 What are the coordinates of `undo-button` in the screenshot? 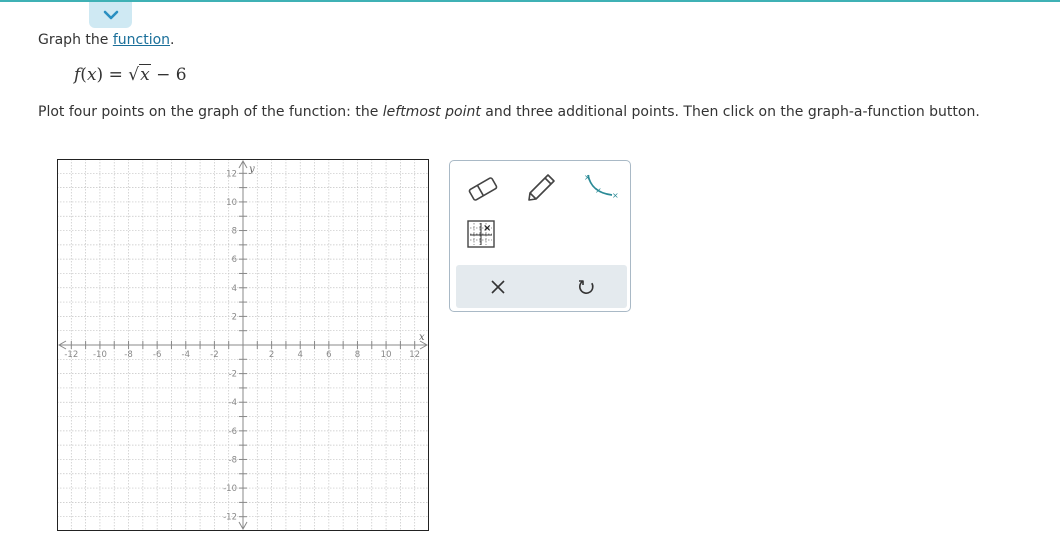 It's located at (586, 287).